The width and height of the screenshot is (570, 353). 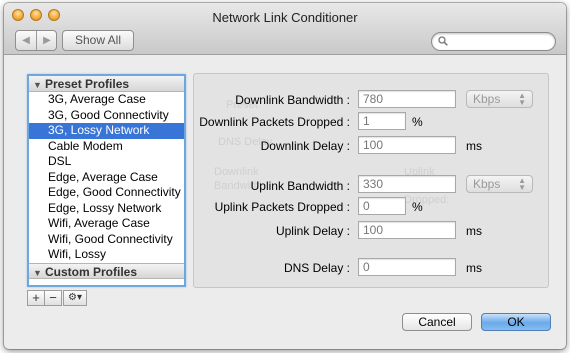 I want to click on dns-delay-unit: ms, so click(x=474, y=268).